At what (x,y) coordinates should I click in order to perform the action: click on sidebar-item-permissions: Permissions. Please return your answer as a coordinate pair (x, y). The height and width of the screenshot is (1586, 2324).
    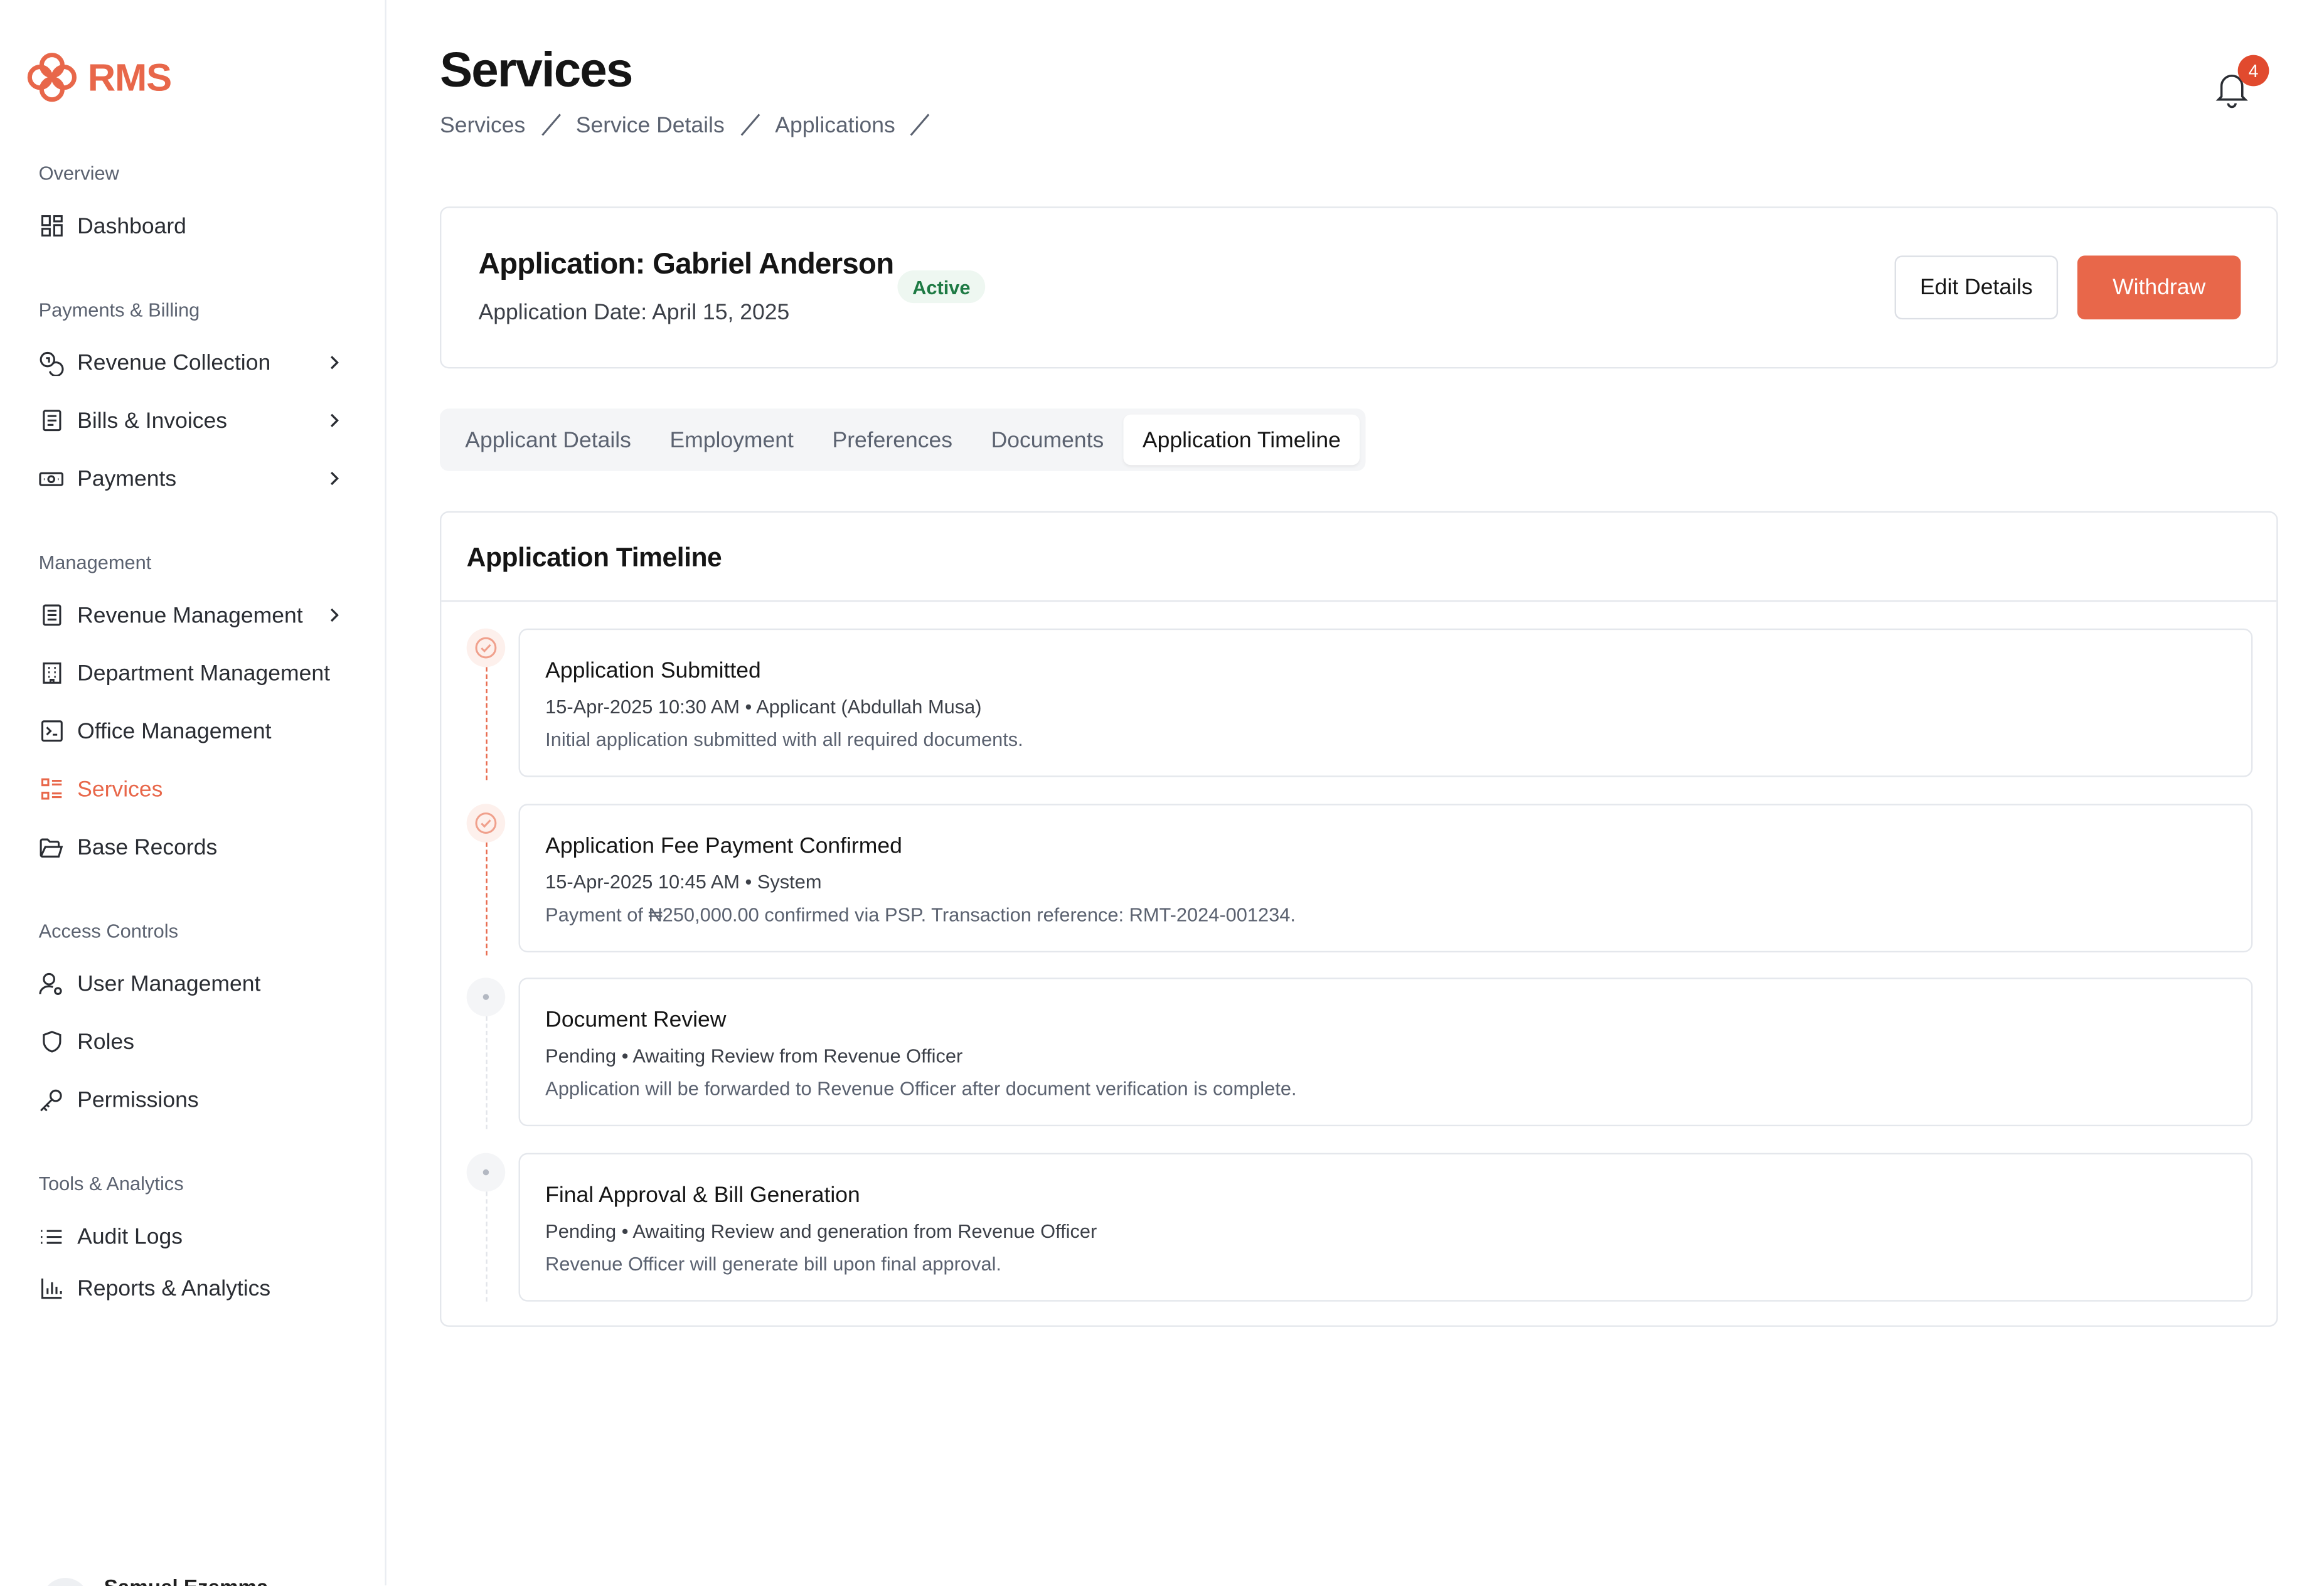
    Looking at the image, I should click on (195, 1099).